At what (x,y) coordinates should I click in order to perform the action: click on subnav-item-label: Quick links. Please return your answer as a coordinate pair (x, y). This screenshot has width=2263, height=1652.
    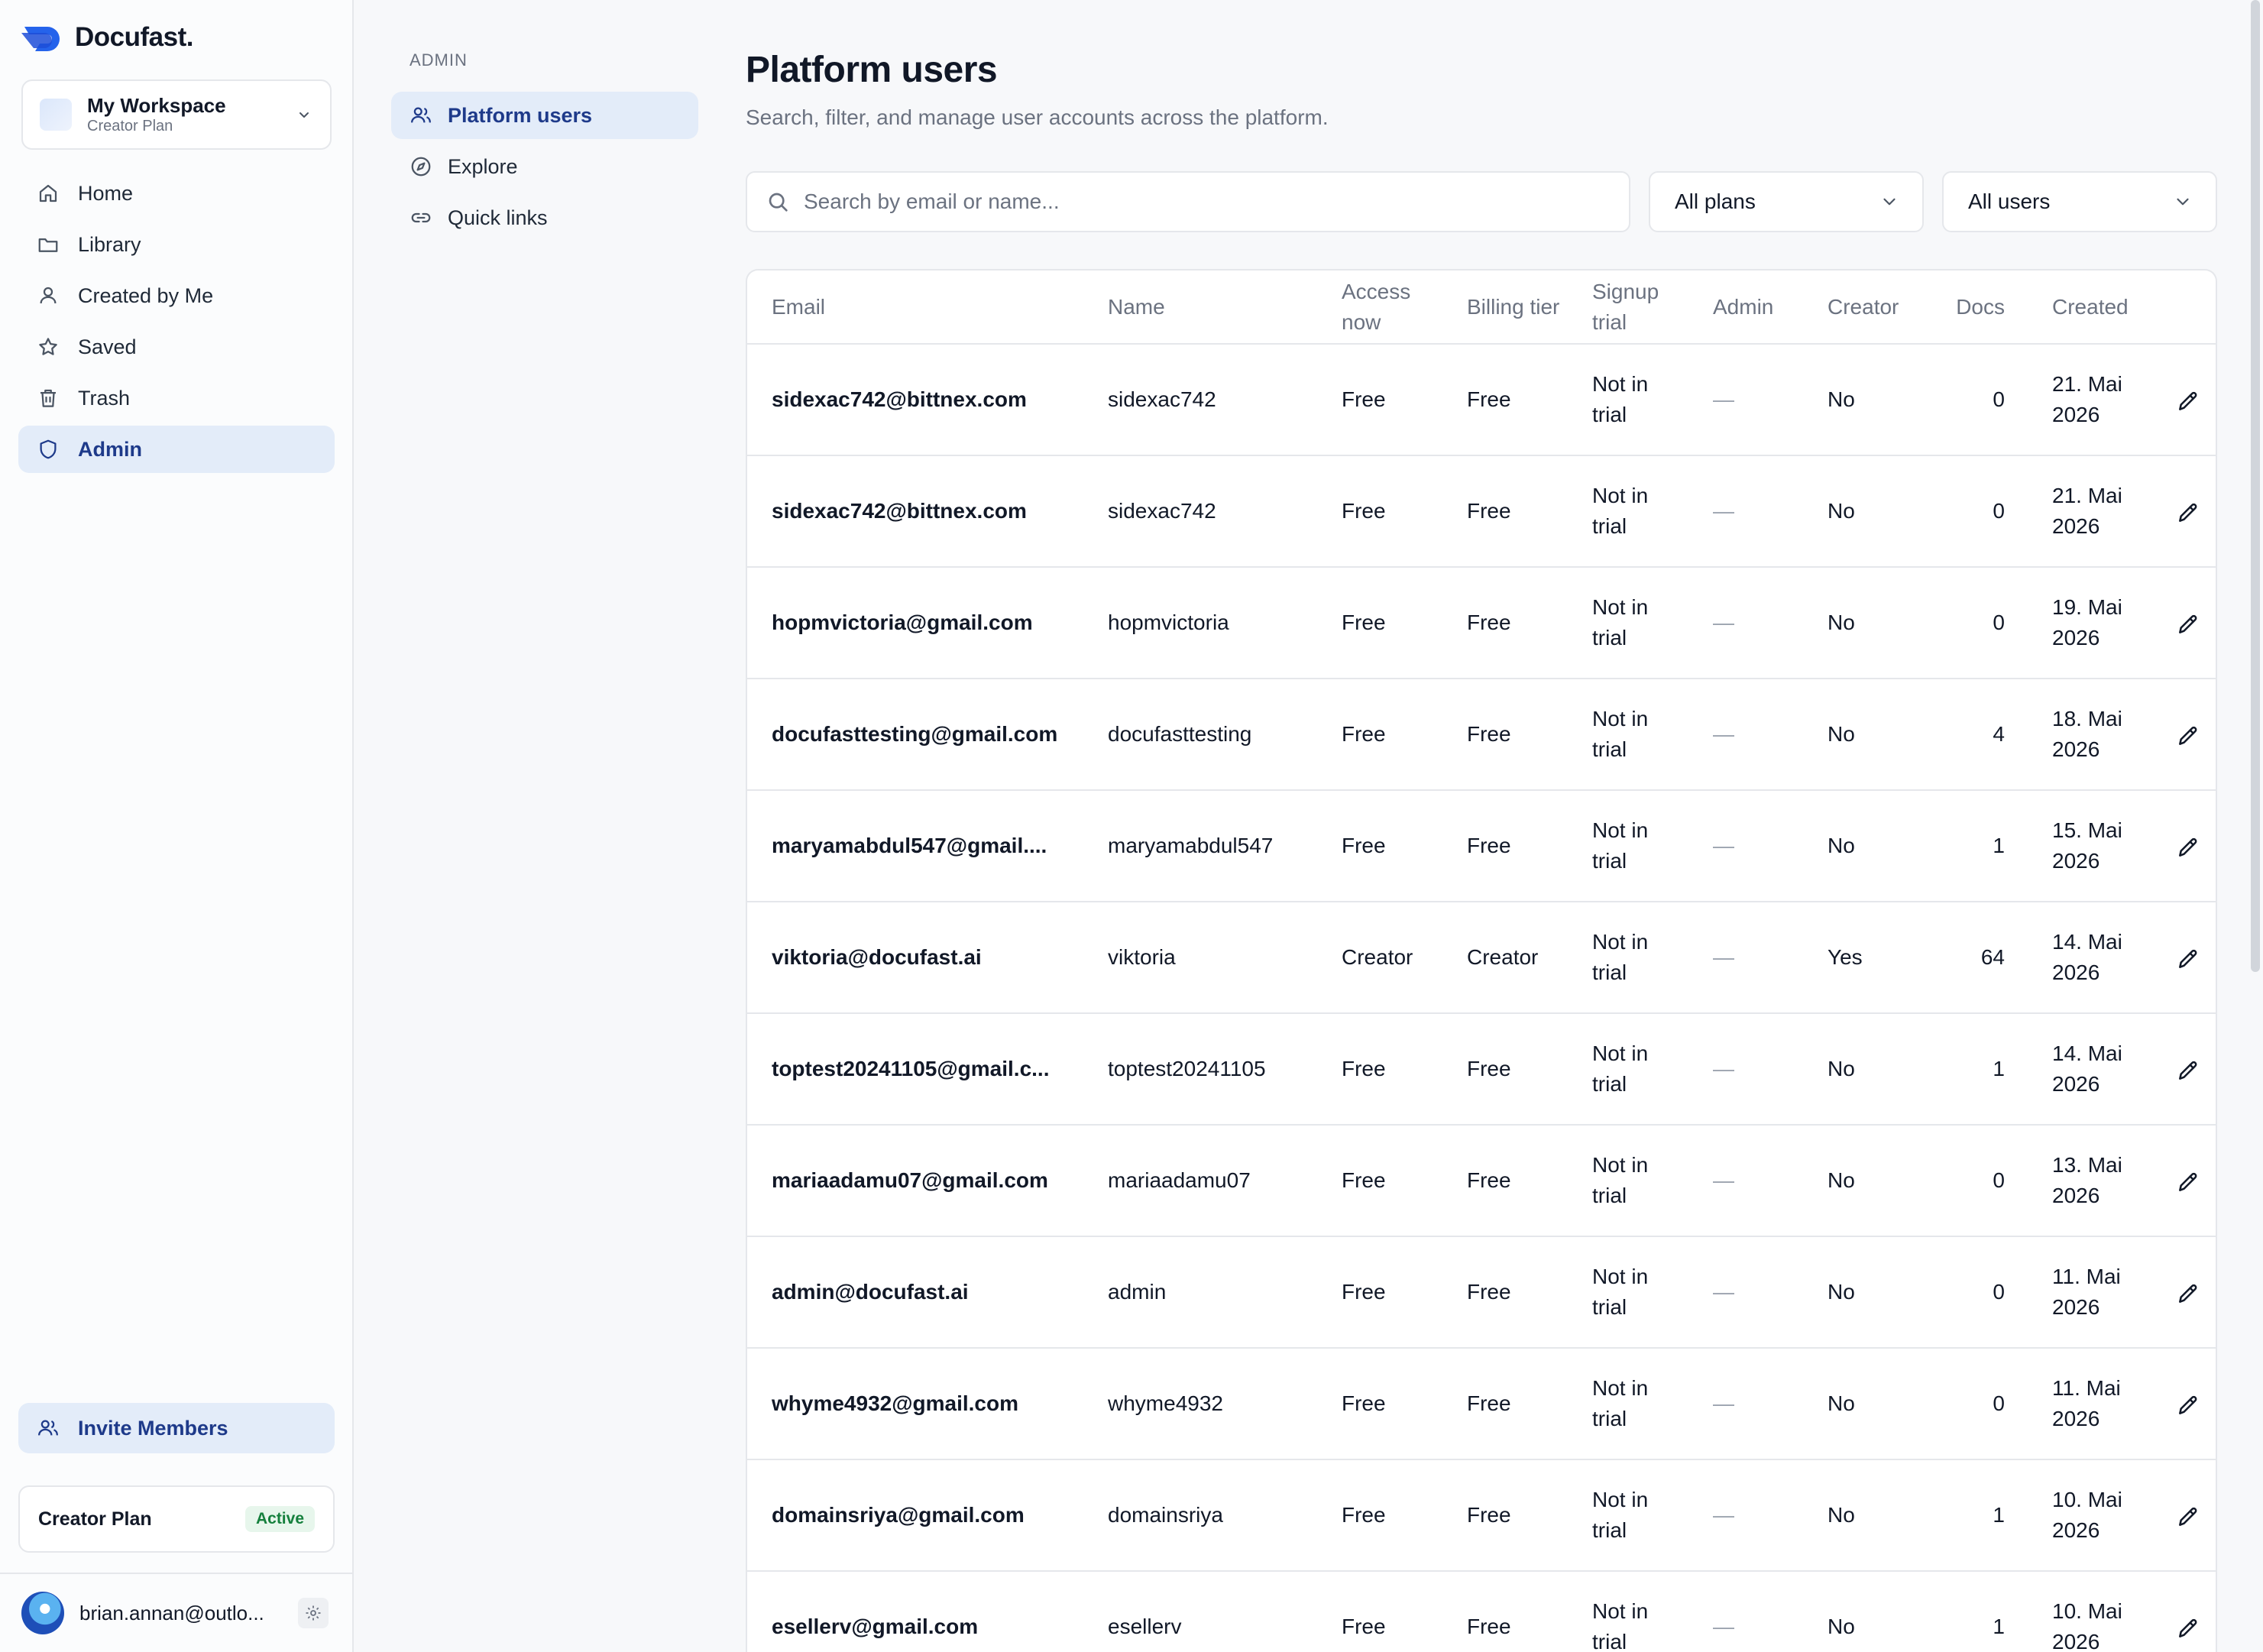
    Looking at the image, I should click on (498, 217).